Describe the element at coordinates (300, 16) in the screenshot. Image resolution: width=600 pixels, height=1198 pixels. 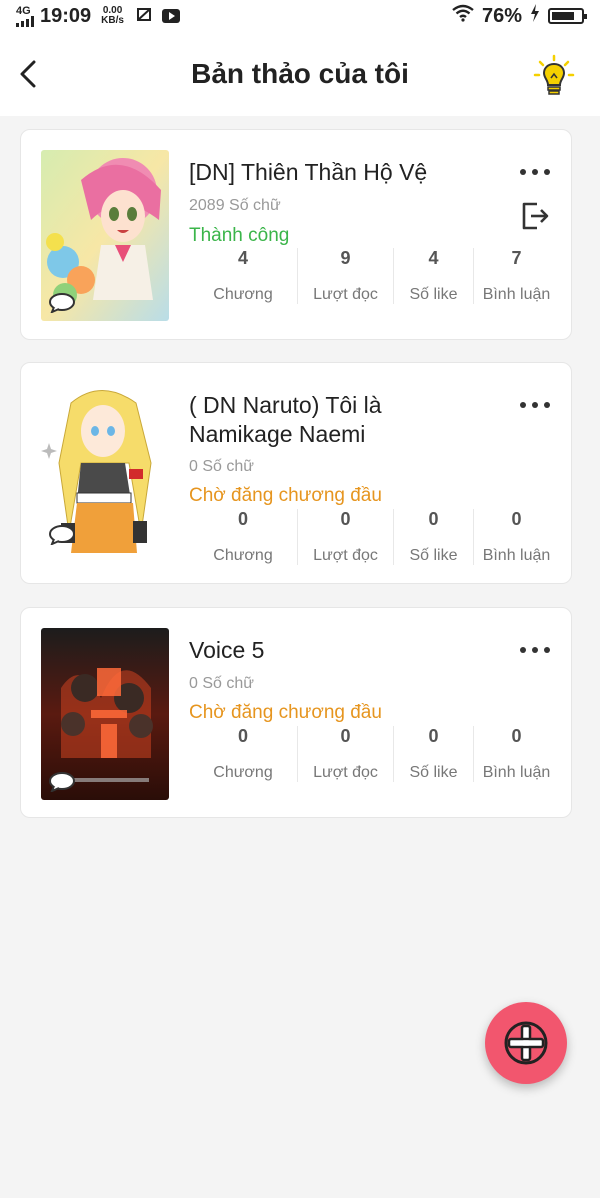
I see `status-bar: 4G 19:09 0.00 KB/s 76%` at that location.